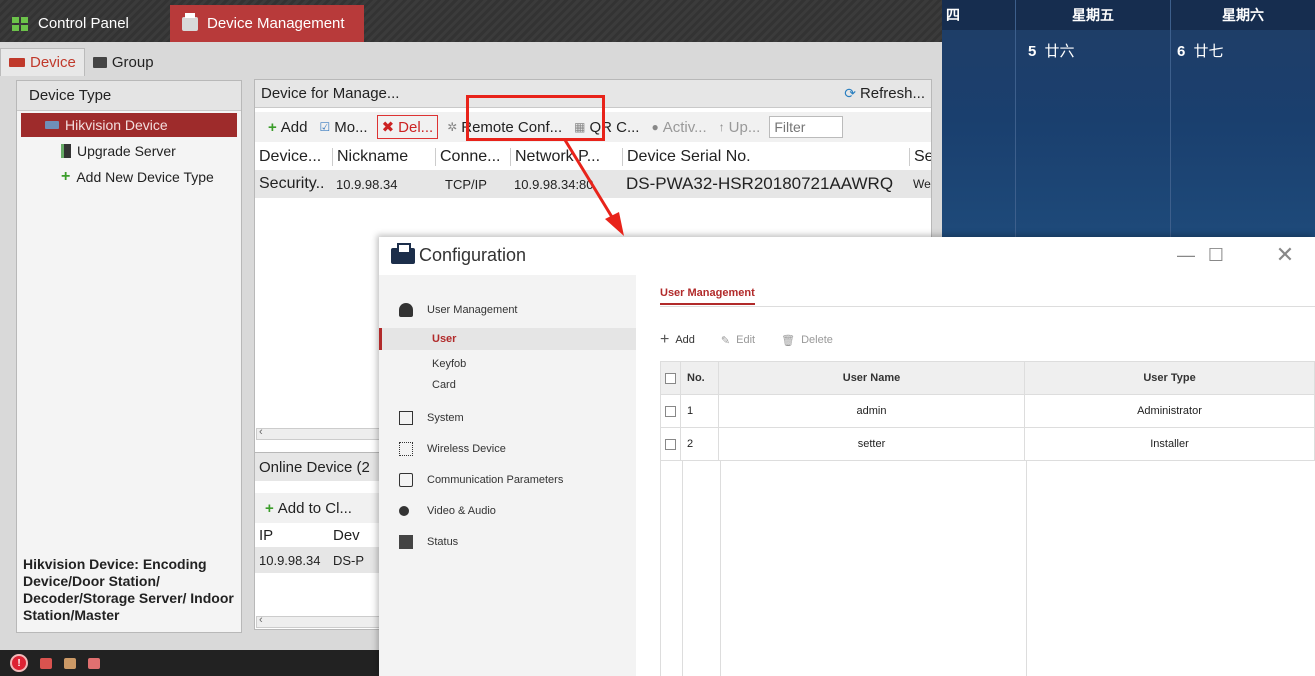 This screenshot has height=676, width=1315. I want to click on edit-user-button: ✎ Edit, so click(738, 340).